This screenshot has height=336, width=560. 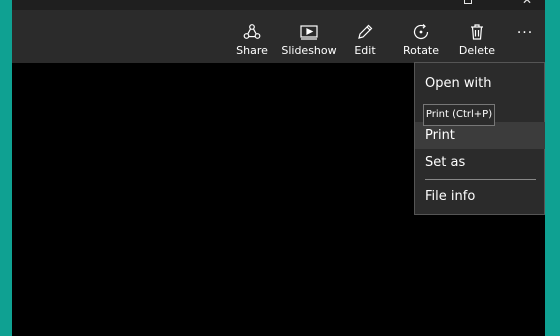 I want to click on menu-item-print: Print, so click(x=480, y=135).